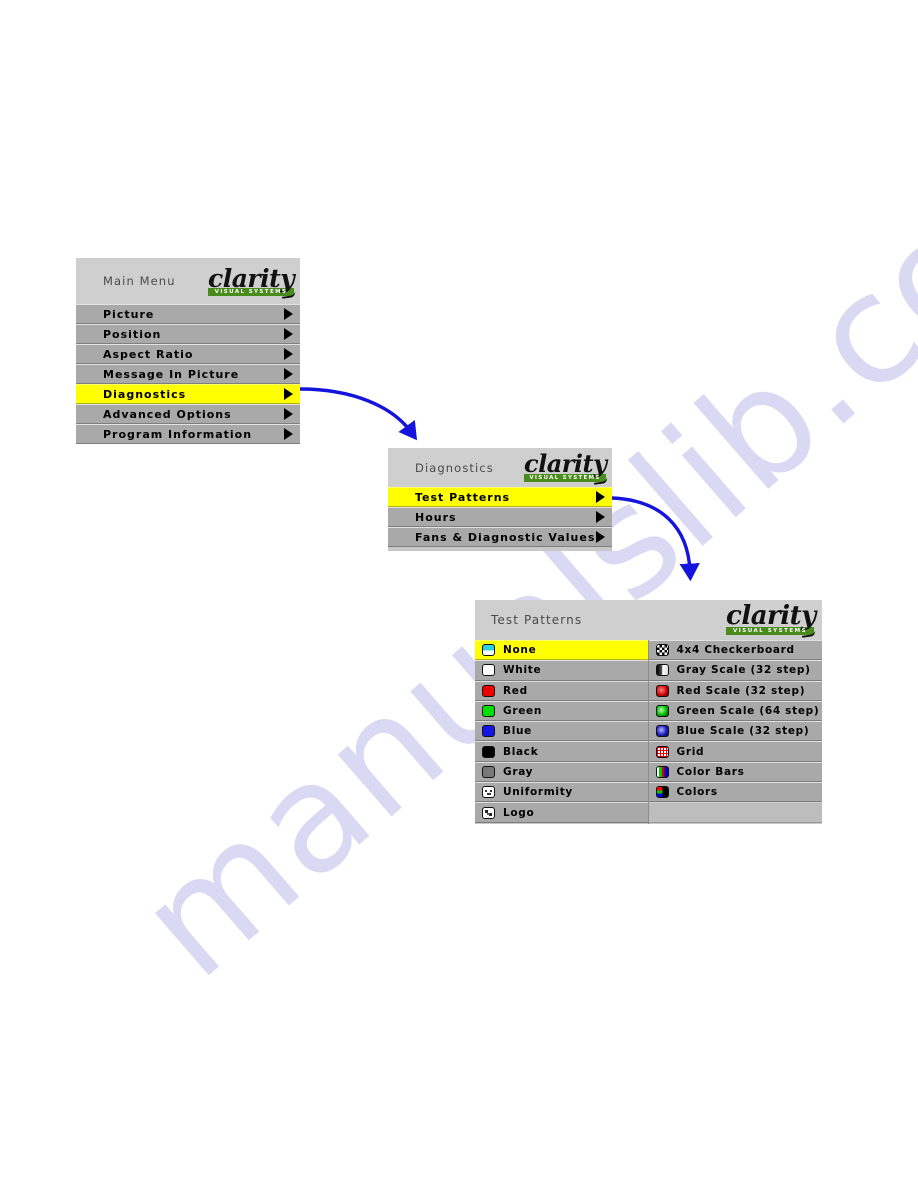  Describe the element at coordinates (743, 670) in the screenshot. I see `test-pattern-label: Gray Scale (32 step)` at that location.